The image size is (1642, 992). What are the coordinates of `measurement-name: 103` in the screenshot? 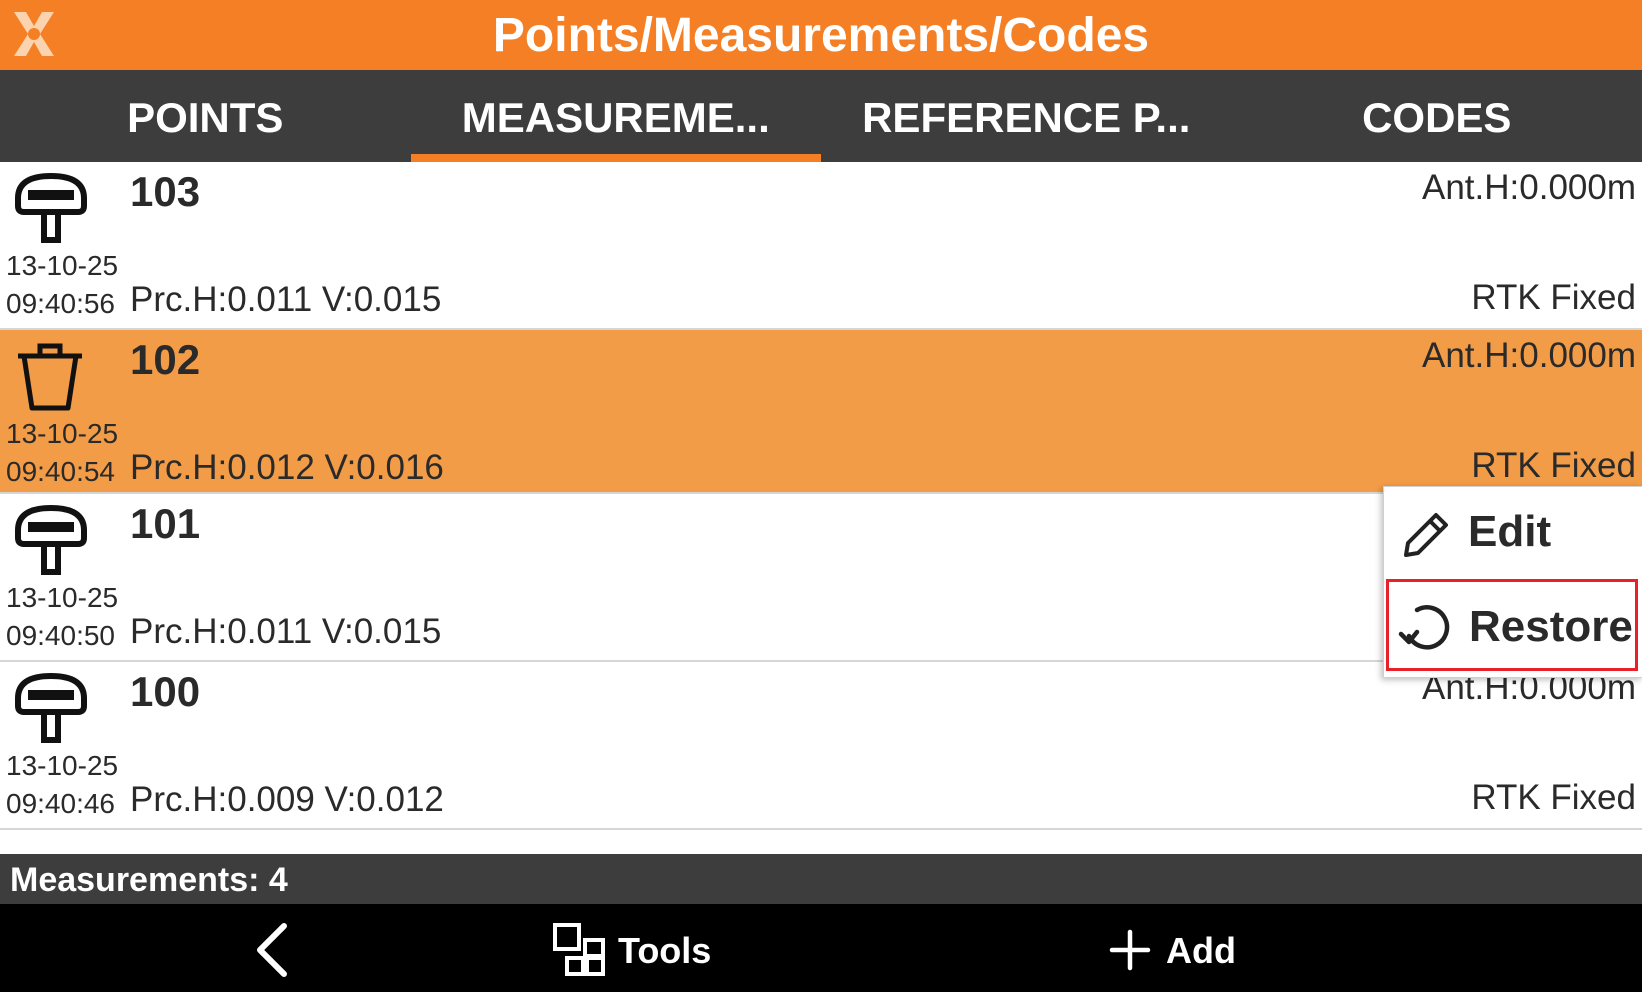 It's located at (165, 191).